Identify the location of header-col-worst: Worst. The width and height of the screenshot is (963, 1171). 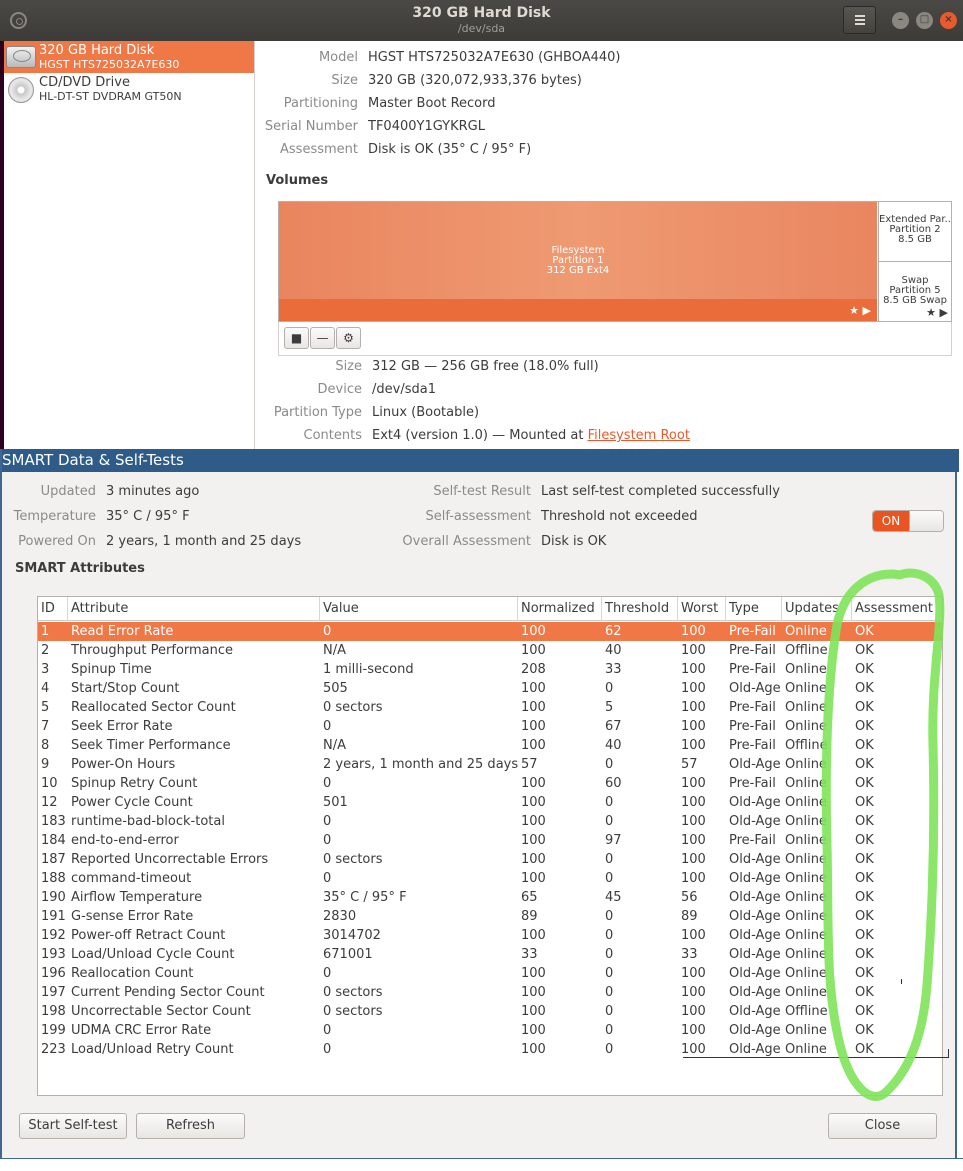
(702, 609).